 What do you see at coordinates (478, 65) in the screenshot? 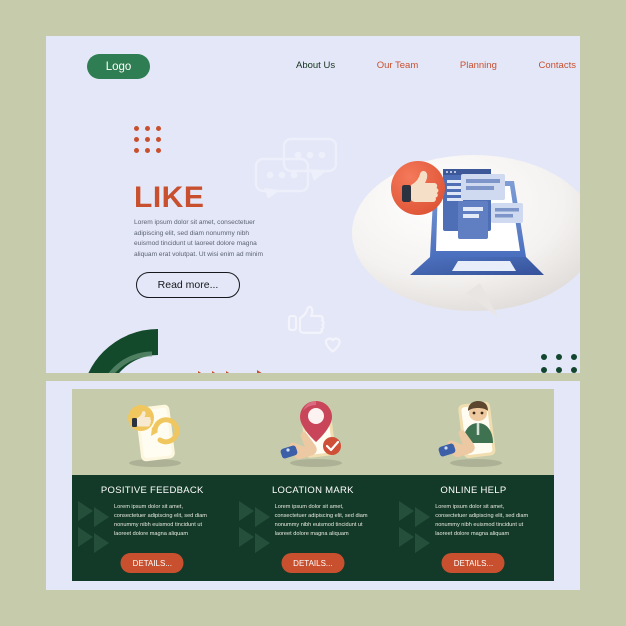
I see `nav-item-planning: Planning` at bounding box center [478, 65].